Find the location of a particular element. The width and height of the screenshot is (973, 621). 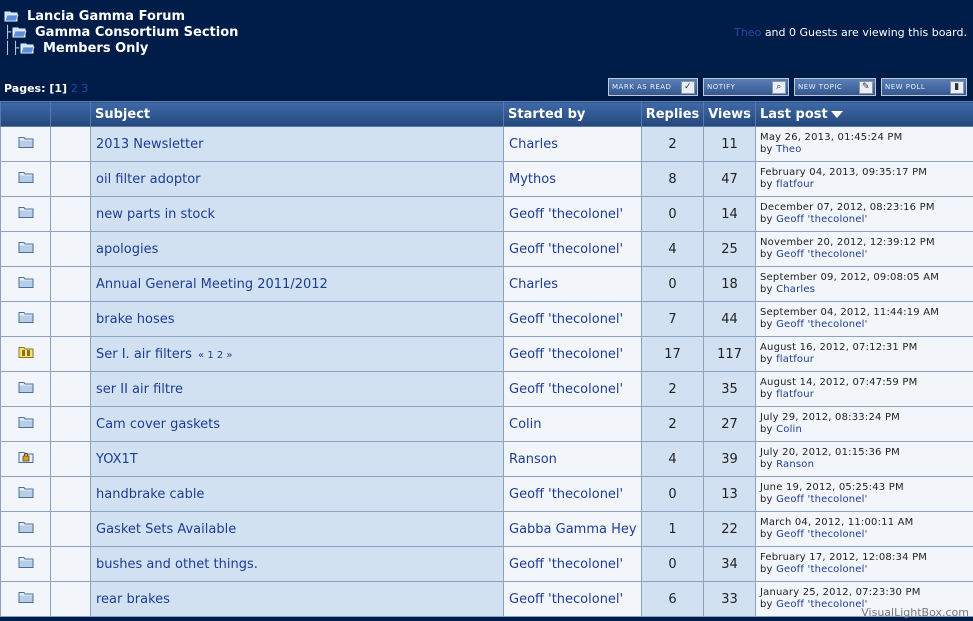

tree-section-row: ├ Gamma Consortium Section is located at coordinates (121, 32).